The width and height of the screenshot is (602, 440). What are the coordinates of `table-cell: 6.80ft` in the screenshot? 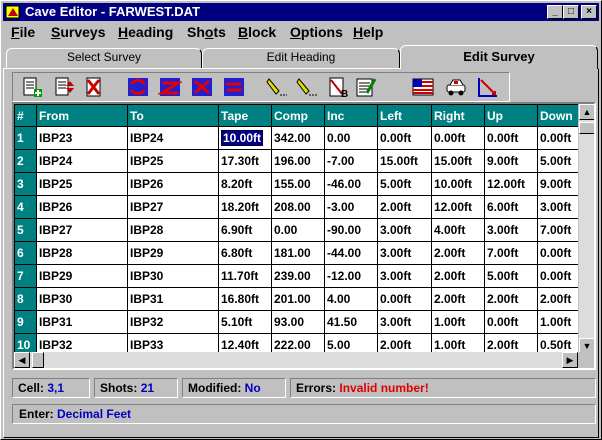 It's located at (245, 253).